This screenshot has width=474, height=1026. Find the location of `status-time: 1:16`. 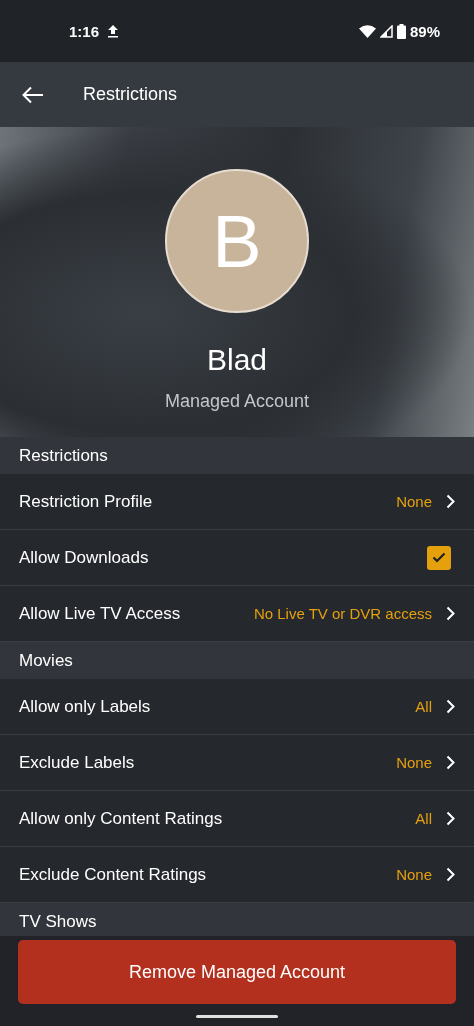

status-time: 1:16 is located at coordinates (84, 31).